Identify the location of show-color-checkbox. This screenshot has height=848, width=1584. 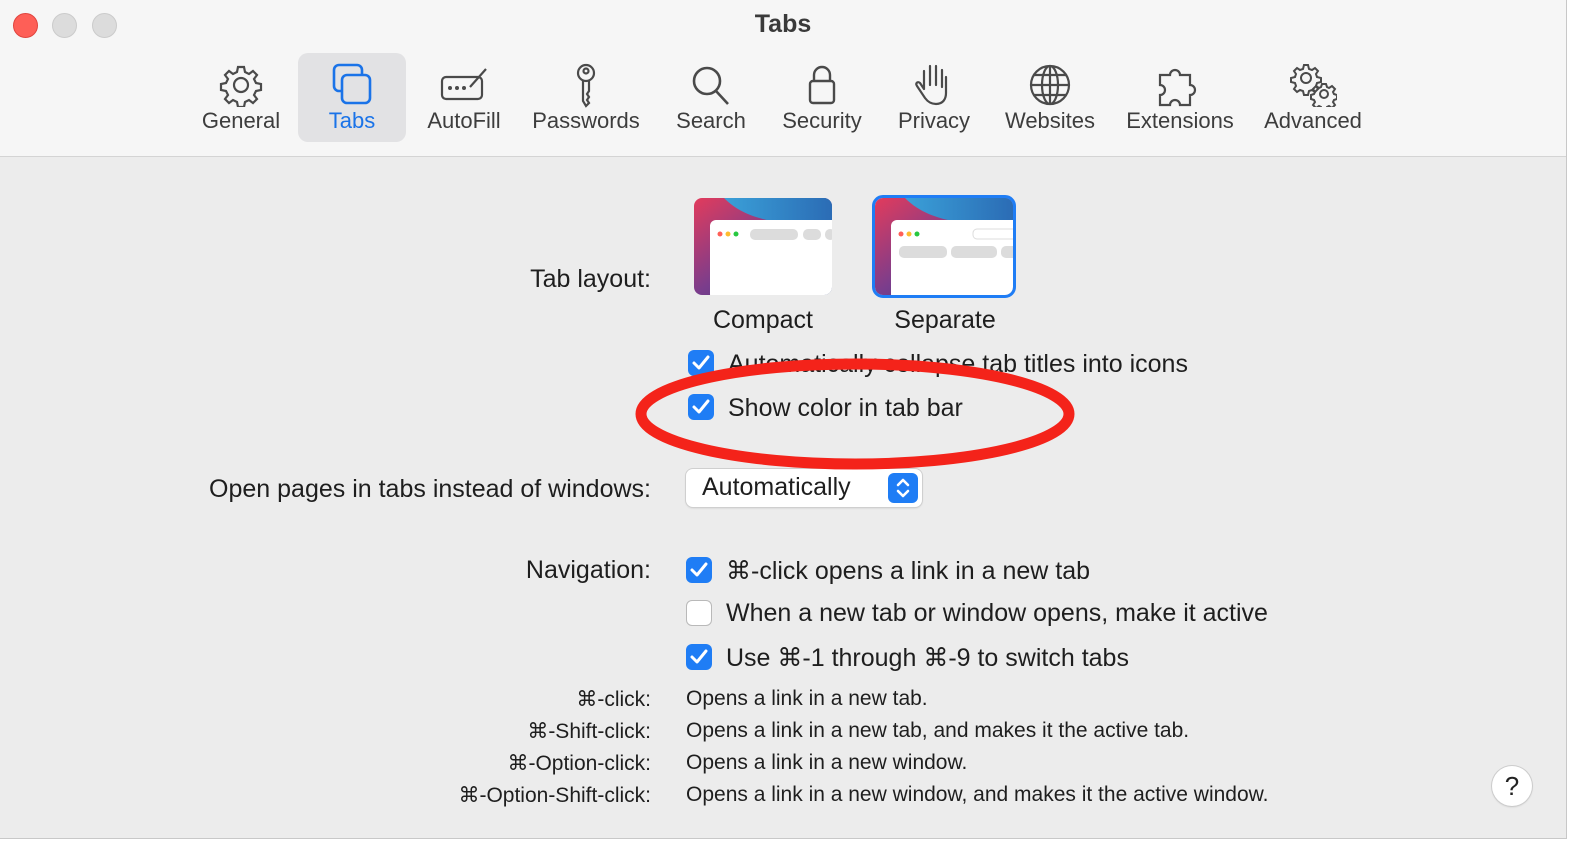
(701, 407).